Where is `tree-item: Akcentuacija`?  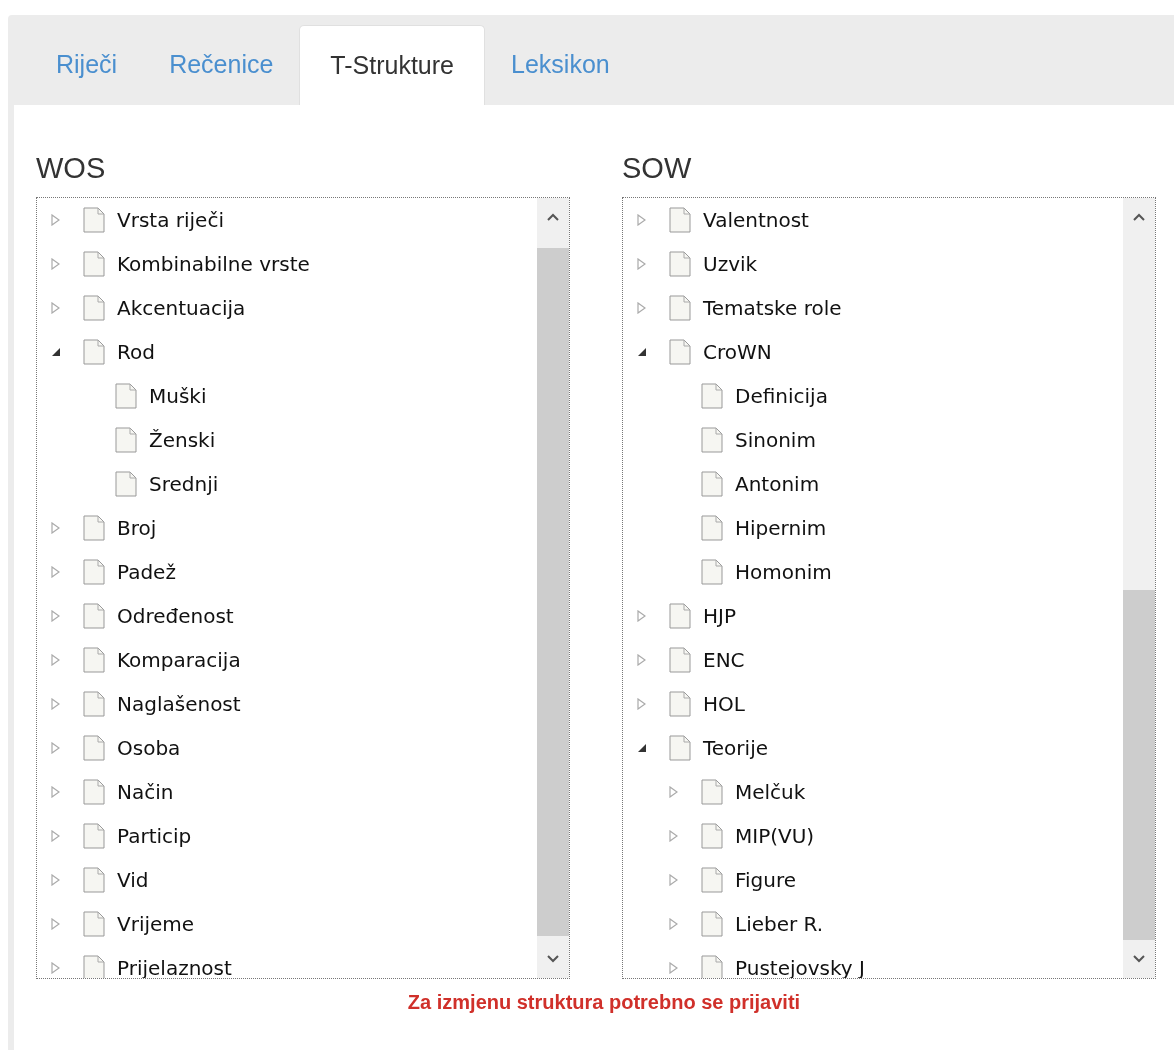
tree-item: Akcentuacija is located at coordinates (181, 308).